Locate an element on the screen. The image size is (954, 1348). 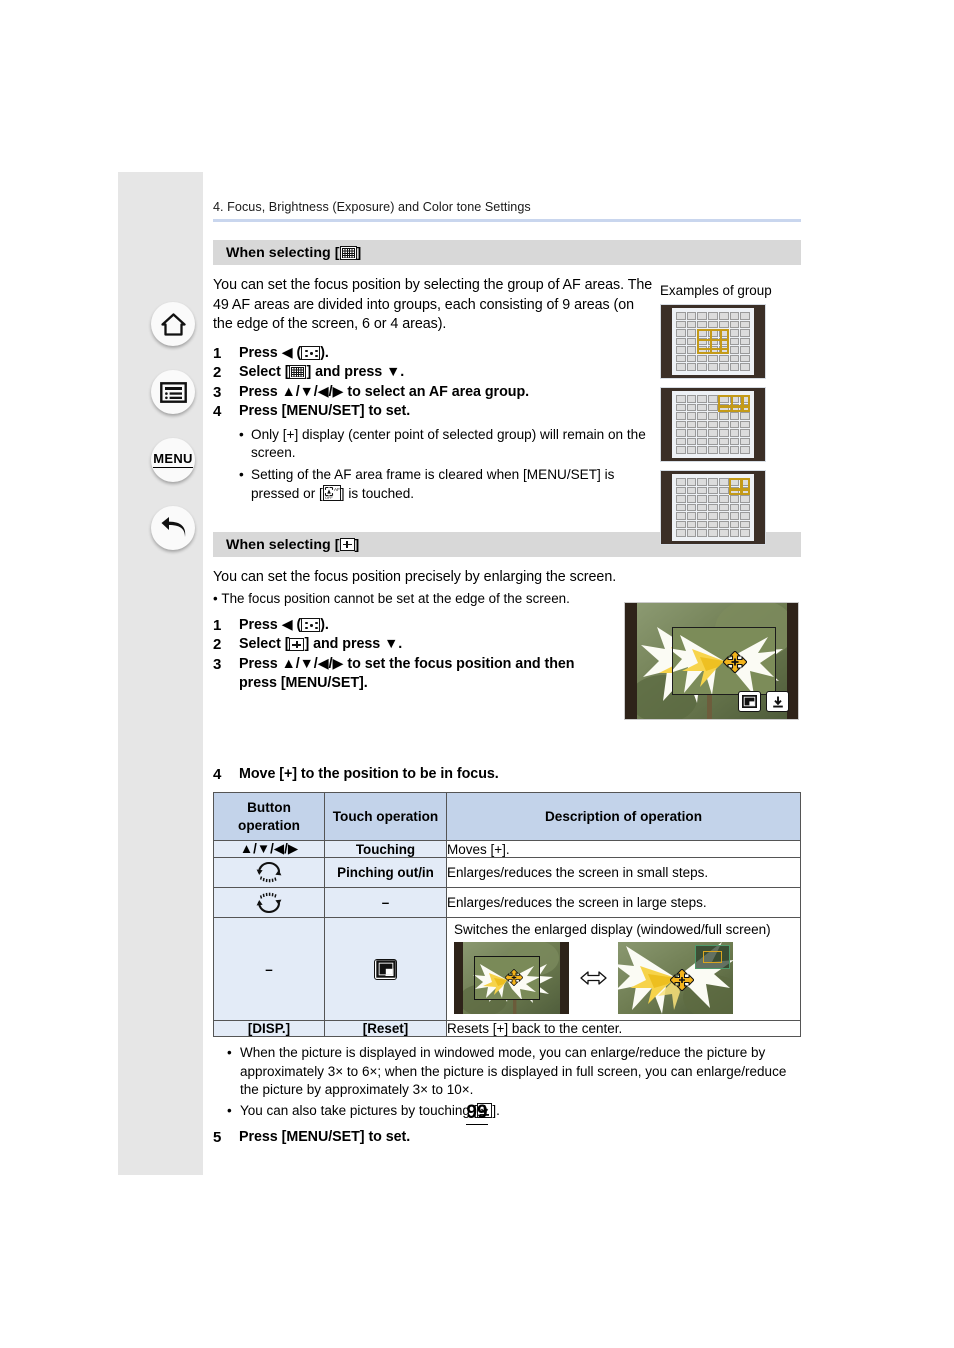
windowed-focus-frame is located at coordinates (507, 978).